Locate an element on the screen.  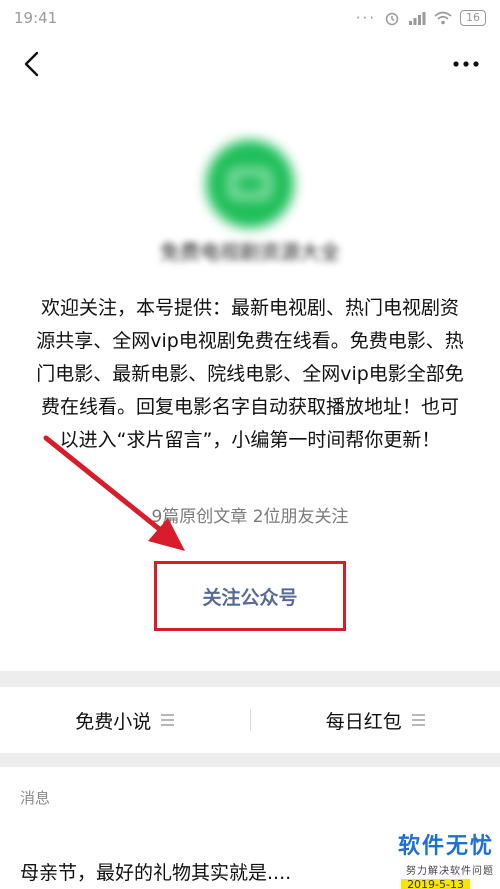
more-dots-icon is located at coordinates (466, 64).